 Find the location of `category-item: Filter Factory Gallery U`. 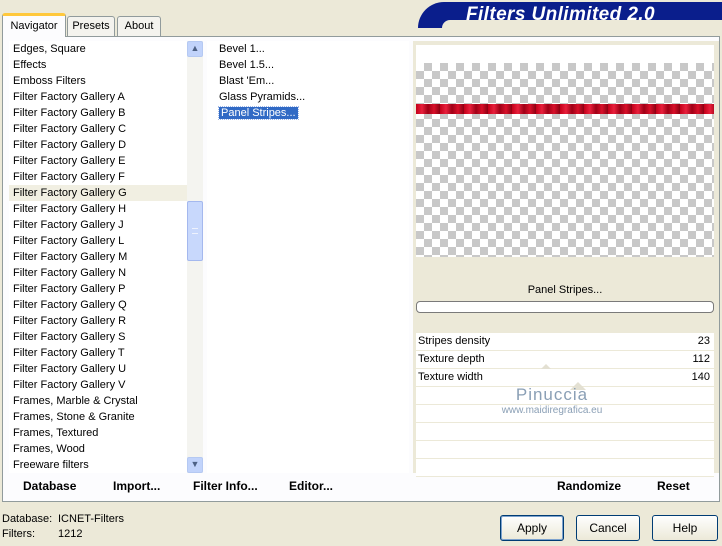

category-item: Filter Factory Gallery U is located at coordinates (99, 369).